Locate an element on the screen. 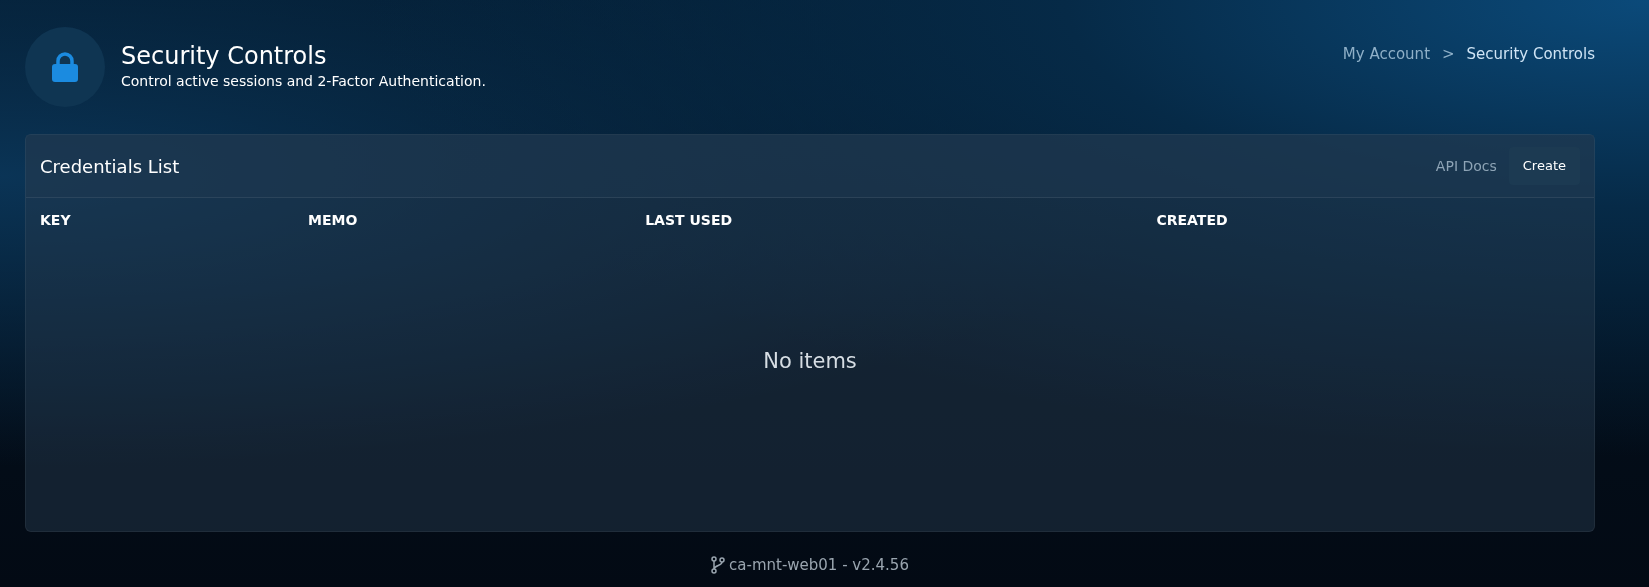  branch-icon is located at coordinates (718, 565).